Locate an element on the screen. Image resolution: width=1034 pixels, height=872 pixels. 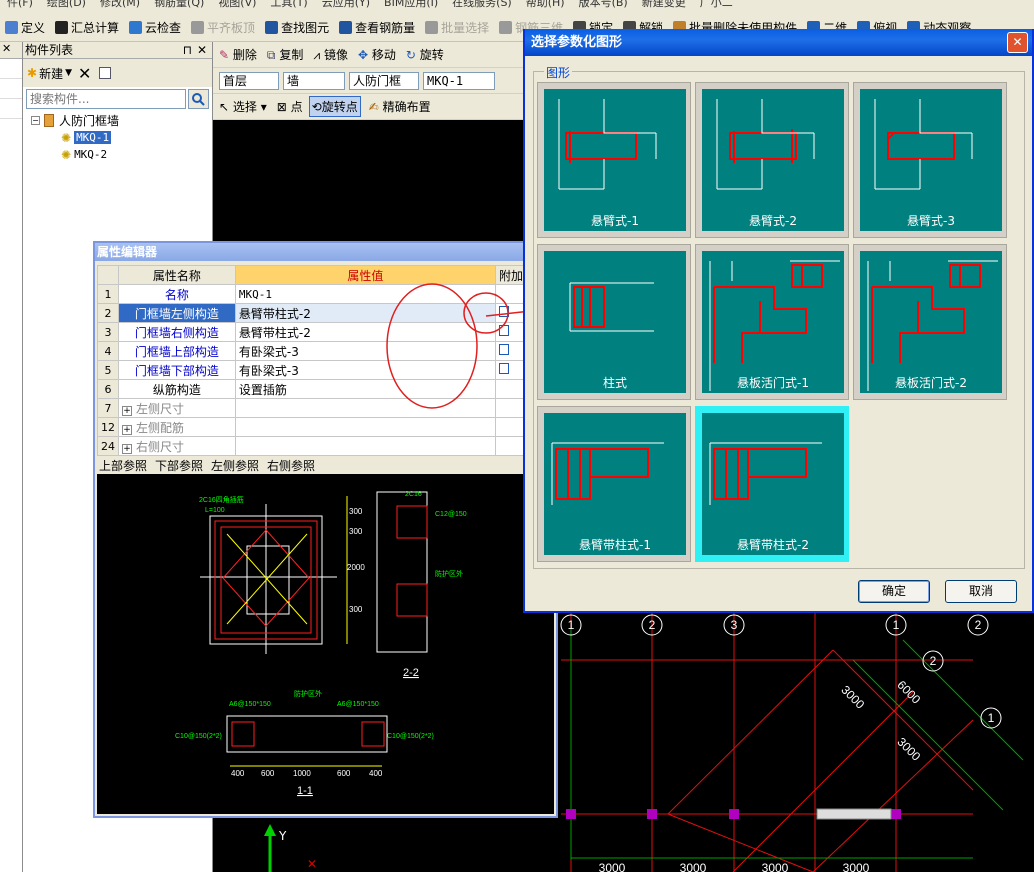
shape-card: 悬臂式-2 is located at coordinates (772, 160).